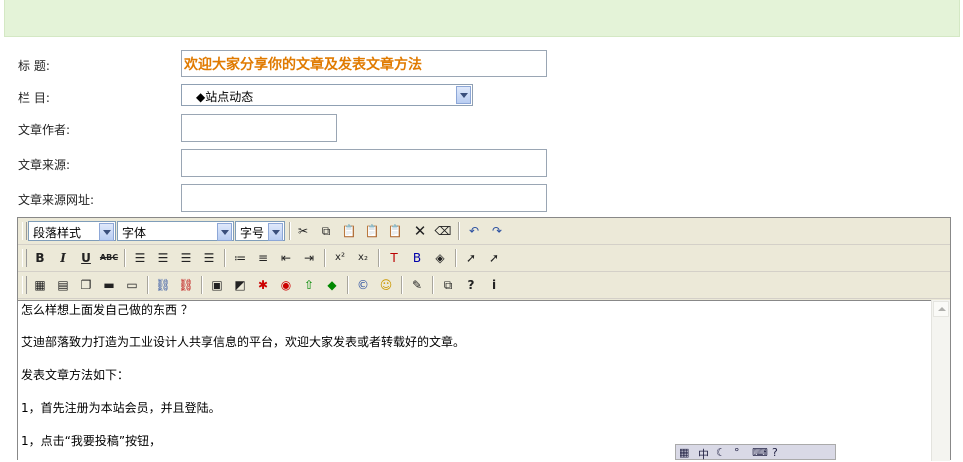 Image resolution: width=963 pixels, height=462 pixels. Describe the element at coordinates (303, 231) in the screenshot. I see `cut-icon: ✂` at that location.